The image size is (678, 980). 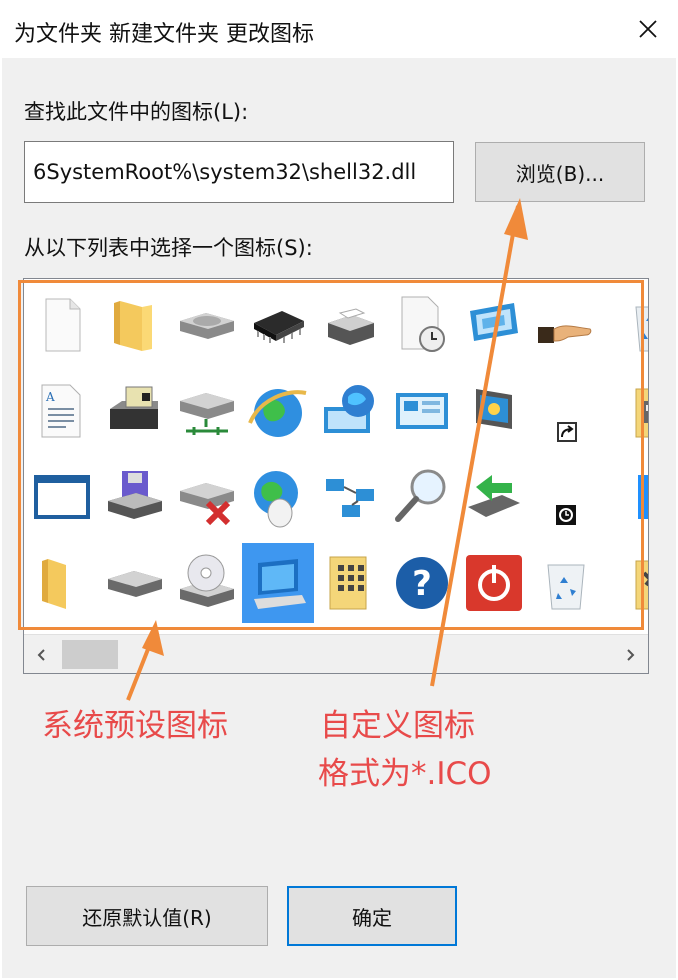 What do you see at coordinates (135, 726) in the screenshot?
I see `annotation-system-preset: 系统预设图标` at bounding box center [135, 726].